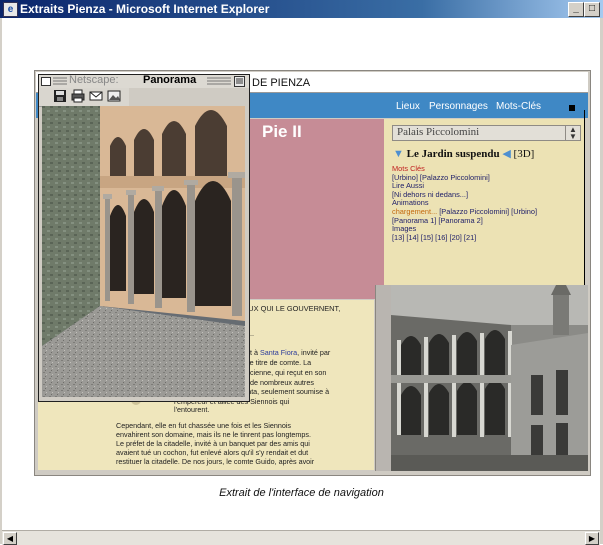 This screenshot has width=603, height=545. I want to click on text-line-4: et de nombreux autres, so click(278, 382).